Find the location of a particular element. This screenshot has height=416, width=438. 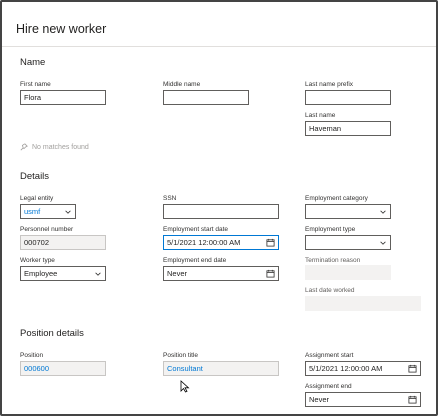

employment-type-select is located at coordinates (348, 242).